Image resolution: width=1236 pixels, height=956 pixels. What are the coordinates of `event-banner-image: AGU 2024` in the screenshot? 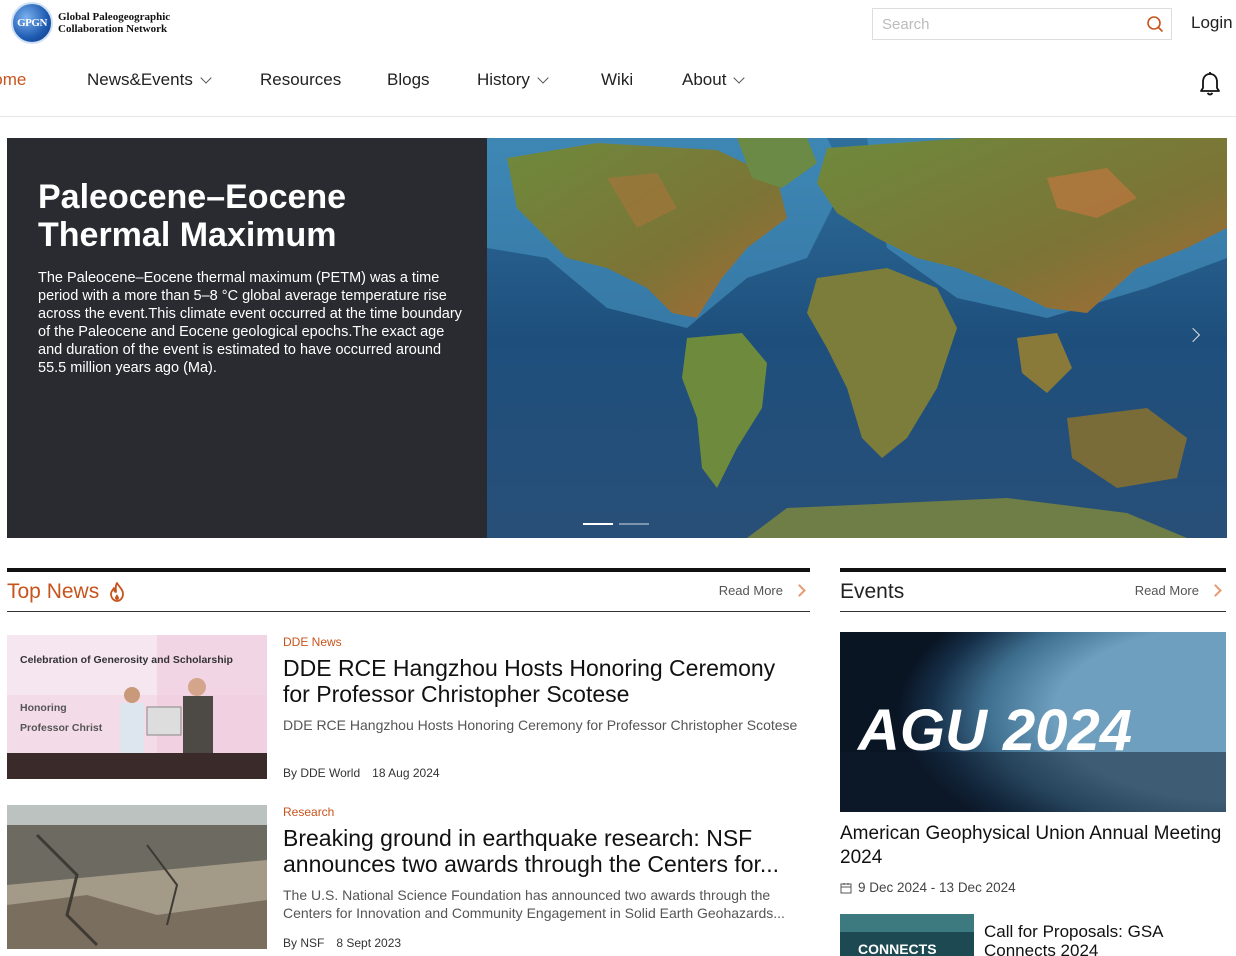 It's located at (1033, 722).